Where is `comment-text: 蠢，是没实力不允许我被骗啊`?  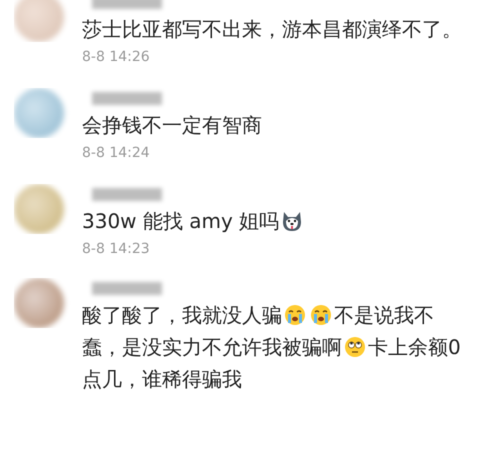
comment-text: 蠢，是没实力不允许我被骗啊 is located at coordinates (212, 347).